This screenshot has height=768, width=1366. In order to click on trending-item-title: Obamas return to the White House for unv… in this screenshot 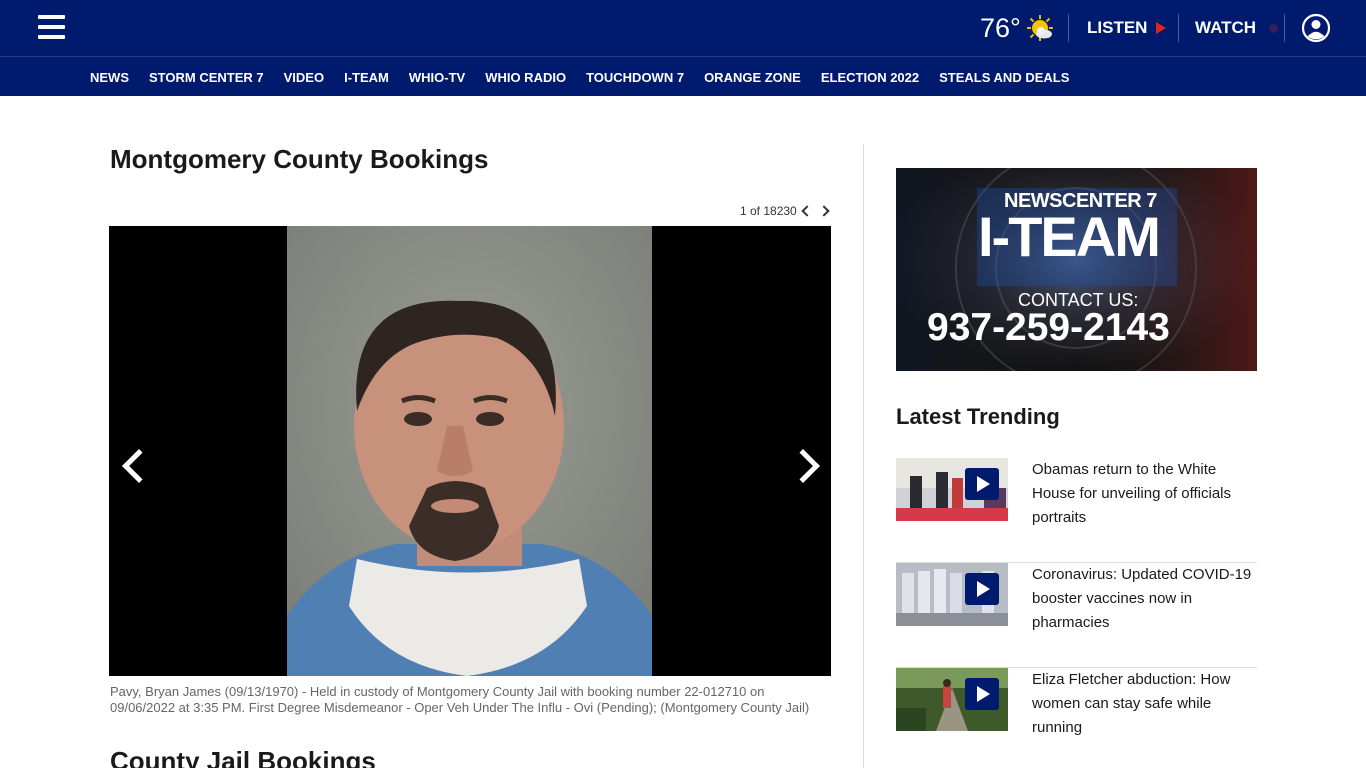, I will do `click(1143, 494)`.